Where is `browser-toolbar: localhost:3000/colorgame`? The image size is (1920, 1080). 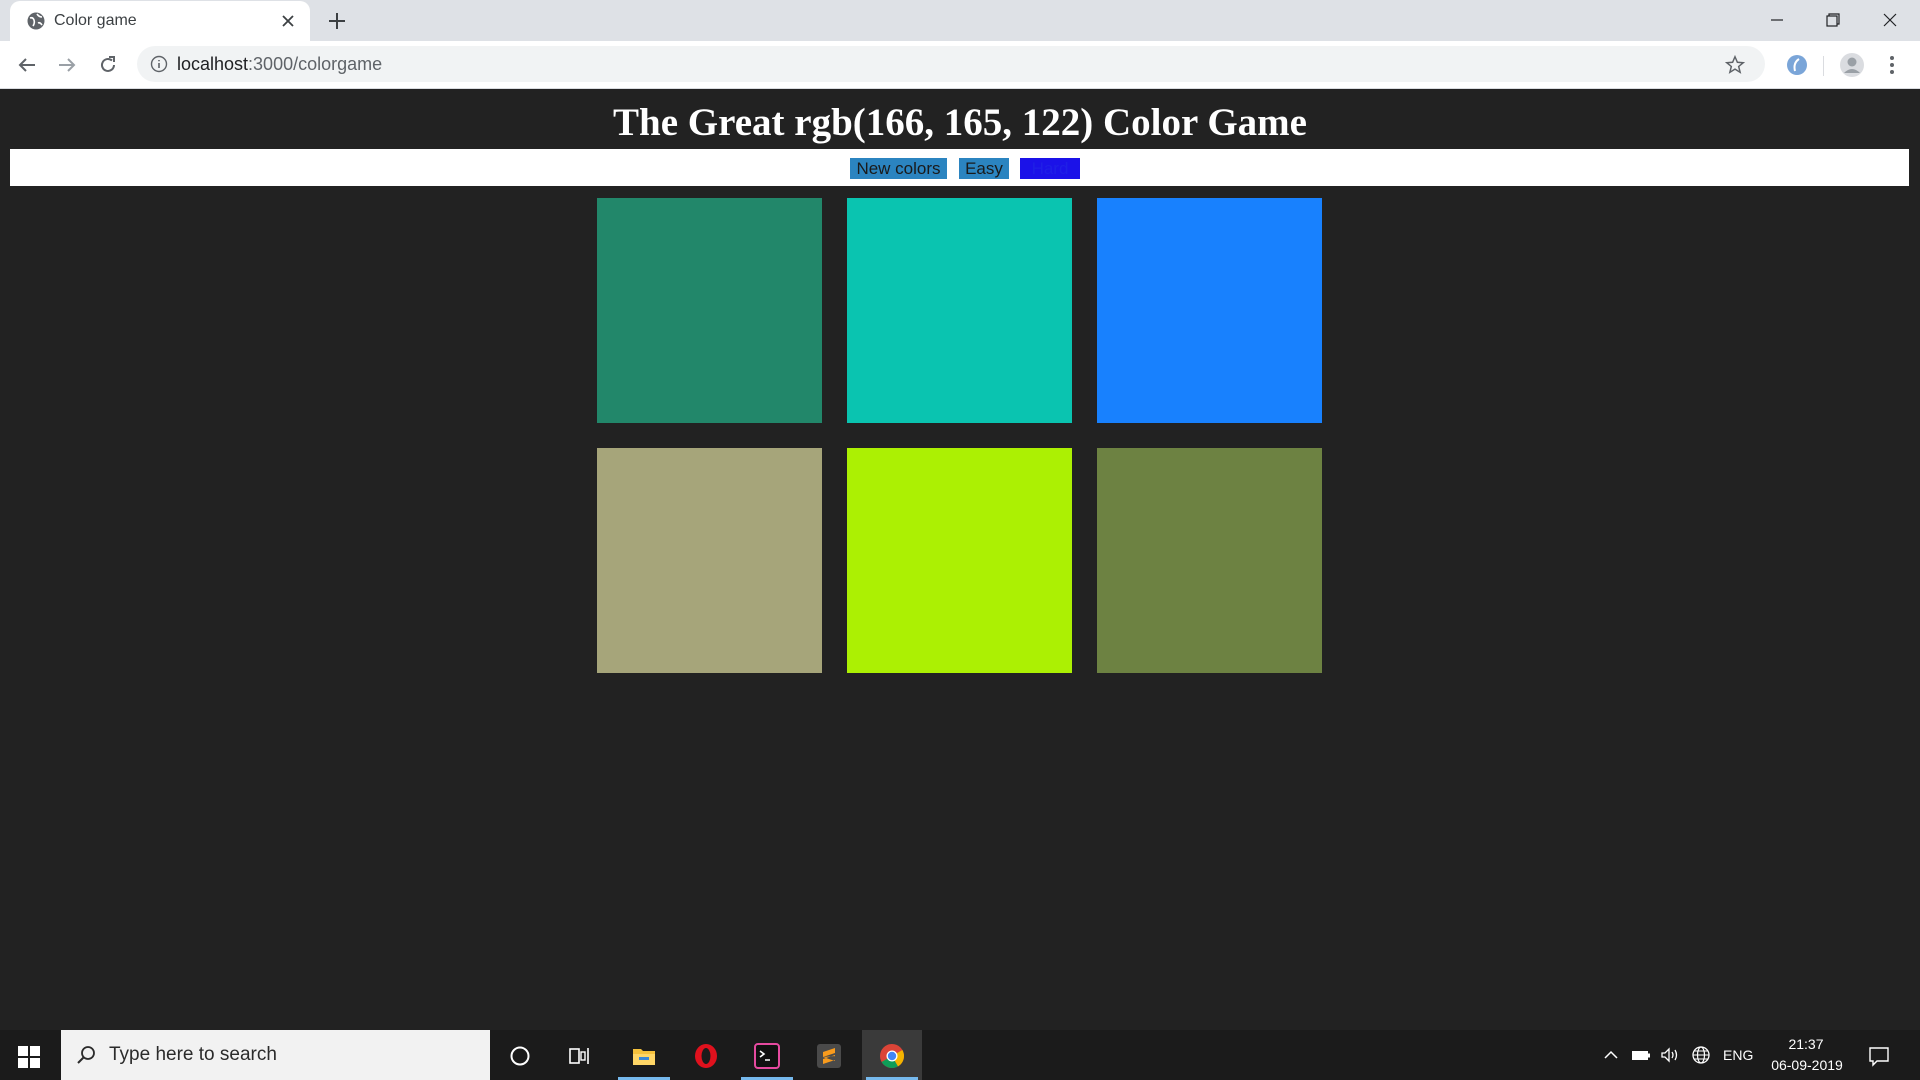 browser-toolbar: localhost:3000/colorgame is located at coordinates (960, 65).